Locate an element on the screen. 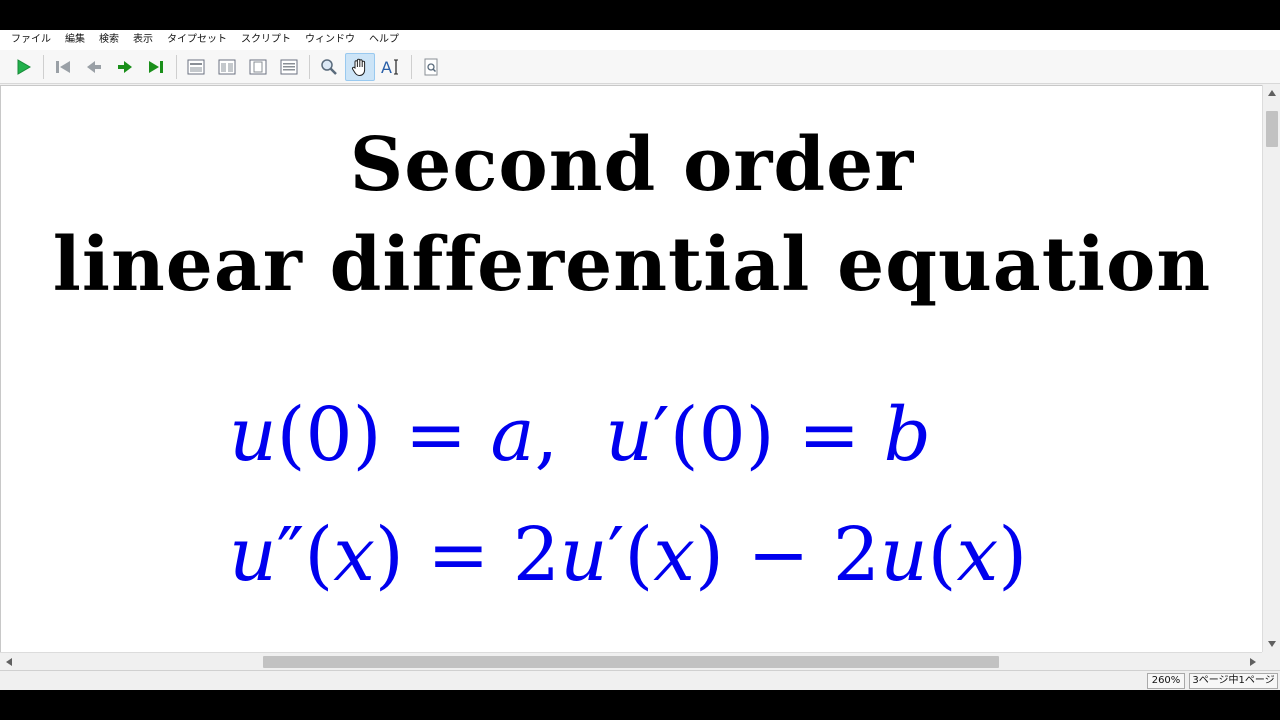 This screenshot has width=1280, height=720. text-select-icon: A is located at coordinates (389, 67).